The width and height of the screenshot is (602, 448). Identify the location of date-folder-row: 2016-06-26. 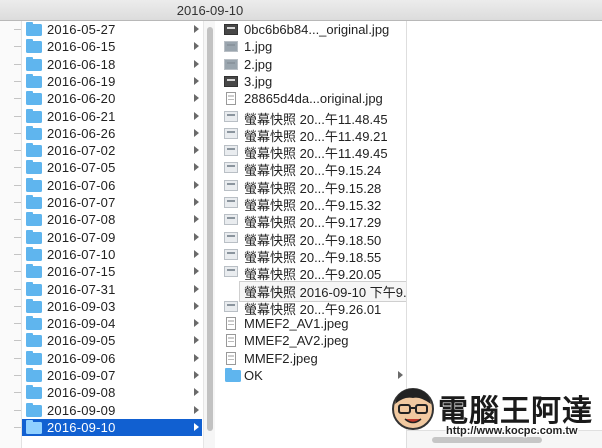
(112, 133).